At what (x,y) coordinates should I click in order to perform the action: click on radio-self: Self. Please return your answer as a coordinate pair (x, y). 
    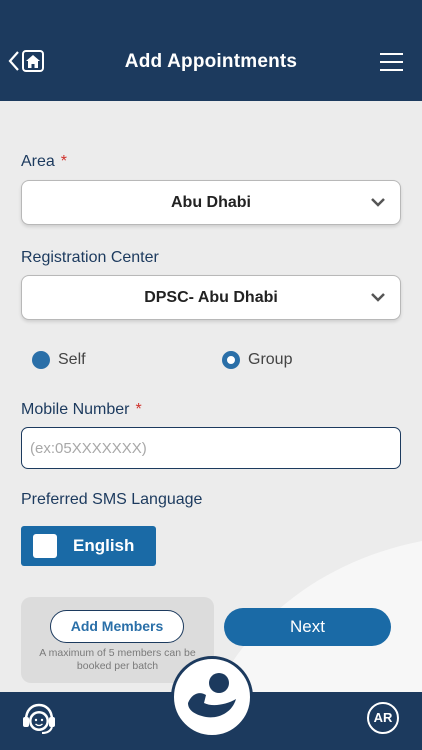
    Looking at the image, I should click on (59, 360).